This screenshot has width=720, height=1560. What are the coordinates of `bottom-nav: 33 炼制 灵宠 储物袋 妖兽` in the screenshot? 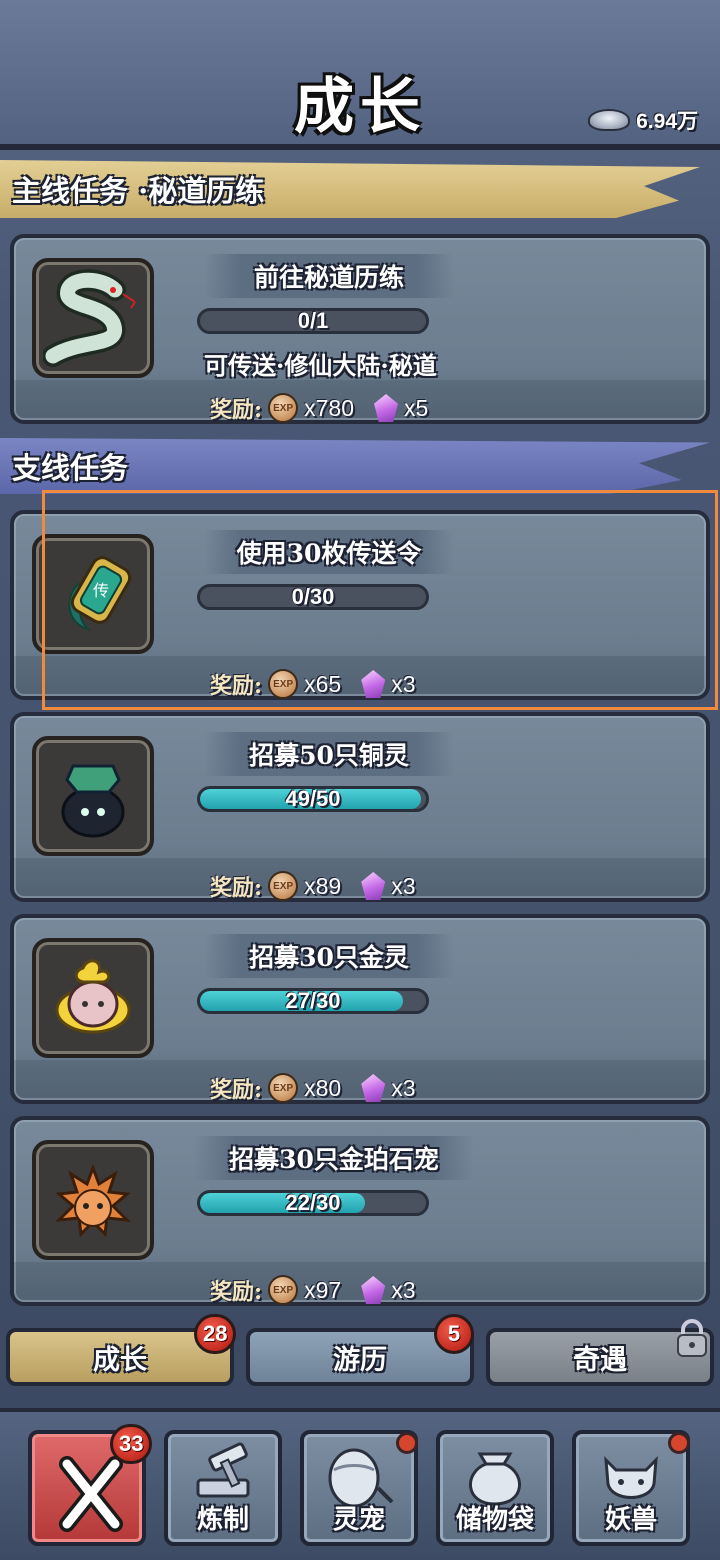 It's located at (360, 1484).